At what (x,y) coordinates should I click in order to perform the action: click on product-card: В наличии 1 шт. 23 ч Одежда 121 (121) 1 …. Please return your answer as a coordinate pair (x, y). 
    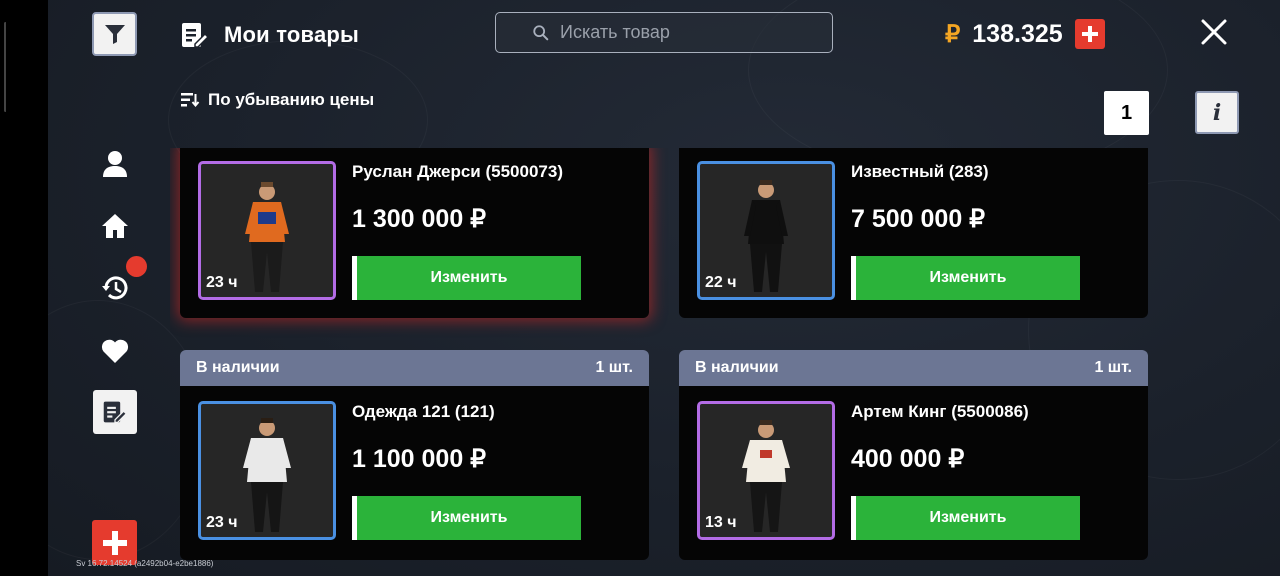
    Looking at the image, I should click on (414, 455).